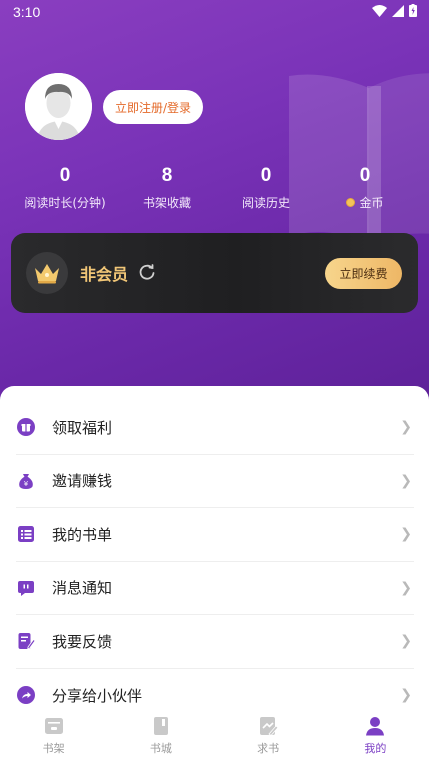  What do you see at coordinates (160, 726) in the screenshot?
I see `book-icon` at bounding box center [160, 726].